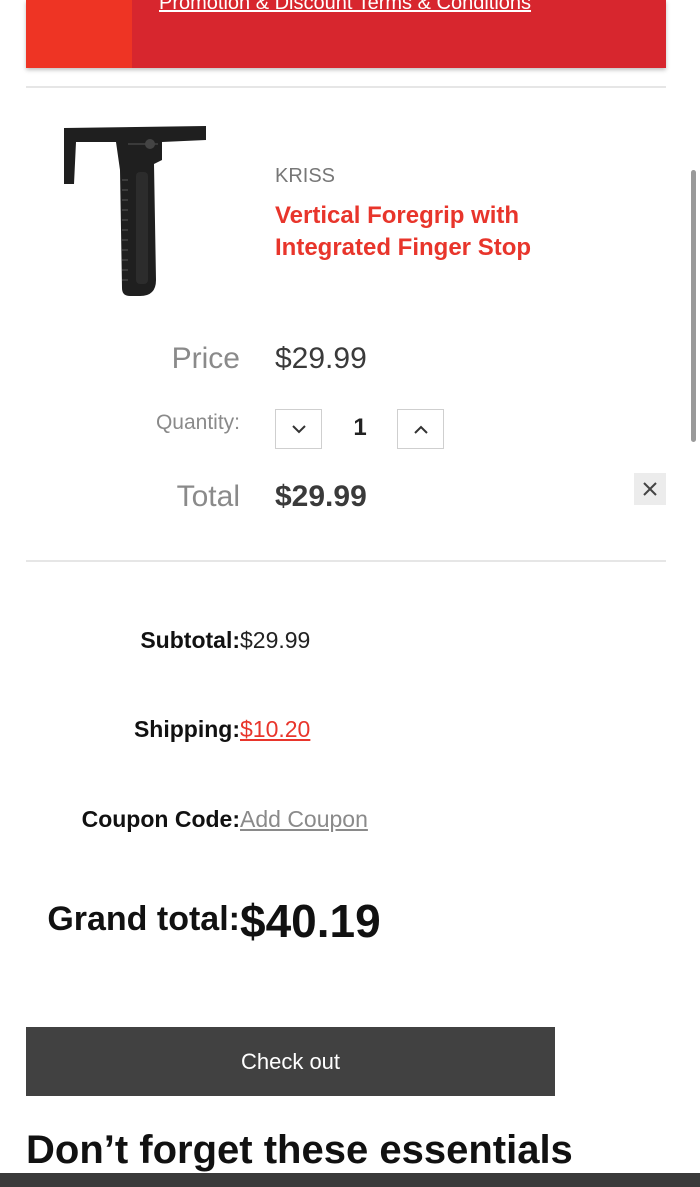 This screenshot has height=1187, width=700. What do you see at coordinates (160, 819) in the screenshot?
I see `coupon-label: Coupon Code:` at bounding box center [160, 819].